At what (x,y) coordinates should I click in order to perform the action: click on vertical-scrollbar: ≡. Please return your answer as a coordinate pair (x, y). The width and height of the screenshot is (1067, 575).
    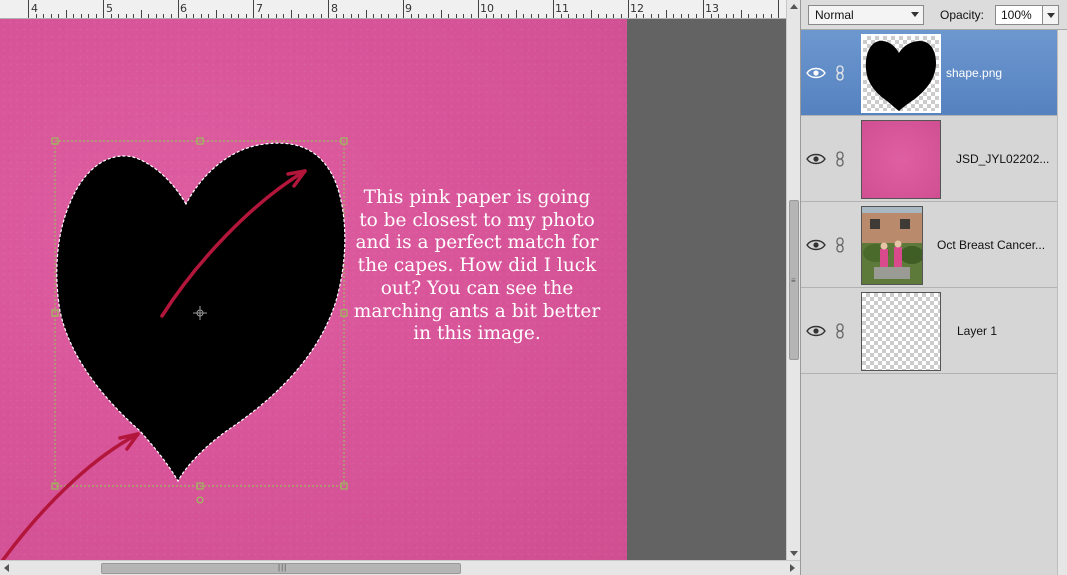
    Looking at the image, I should click on (793, 280).